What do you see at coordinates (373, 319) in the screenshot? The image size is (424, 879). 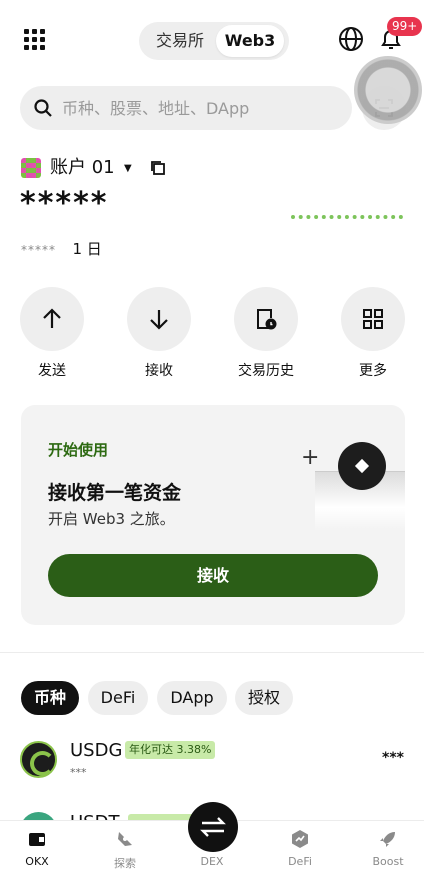 I see `grid-icon` at bounding box center [373, 319].